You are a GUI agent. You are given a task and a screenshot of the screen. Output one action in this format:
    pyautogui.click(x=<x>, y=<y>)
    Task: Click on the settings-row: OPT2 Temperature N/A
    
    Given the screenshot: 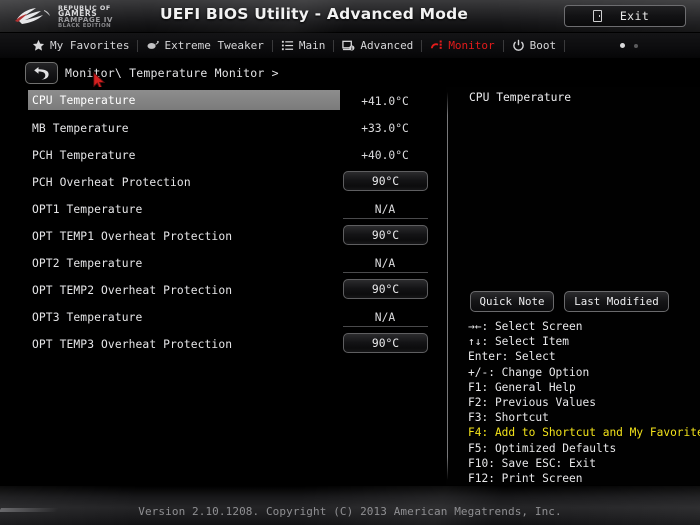 What is the action you would take?
    pyautogui.click(x=223, y=264)
    